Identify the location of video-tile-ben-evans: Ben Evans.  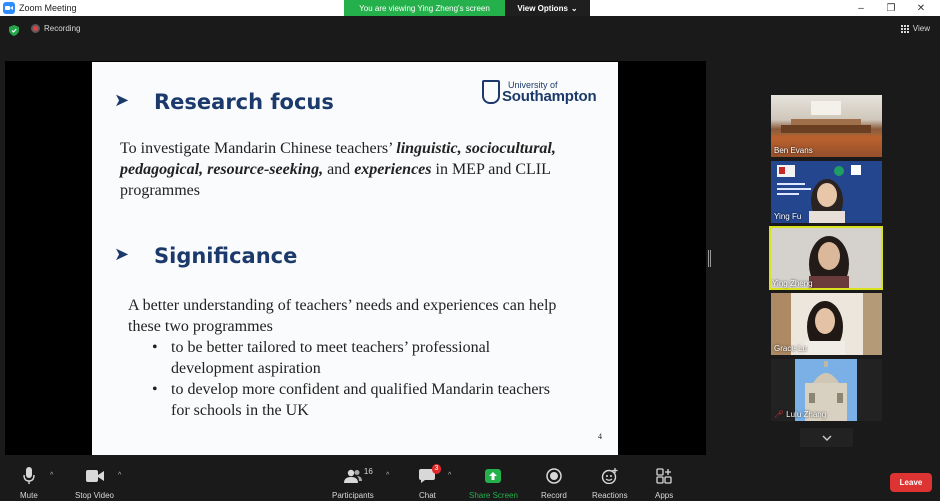
(826, 126).